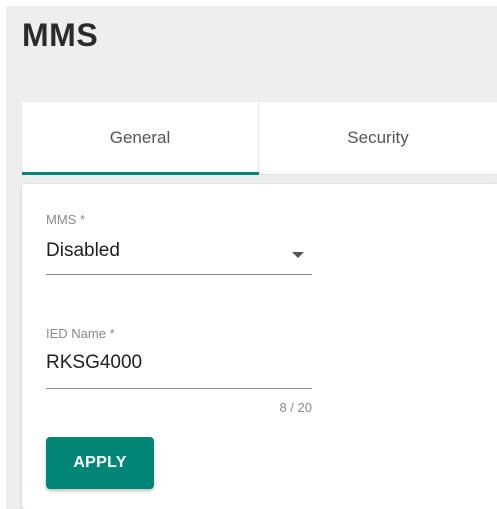 Image resolution: width=497 pixels, height=509 pixels. Describe the element at coordinates (80, 333) in the screenshot. I see `ied-name-field-label: IED Name *` at that location.